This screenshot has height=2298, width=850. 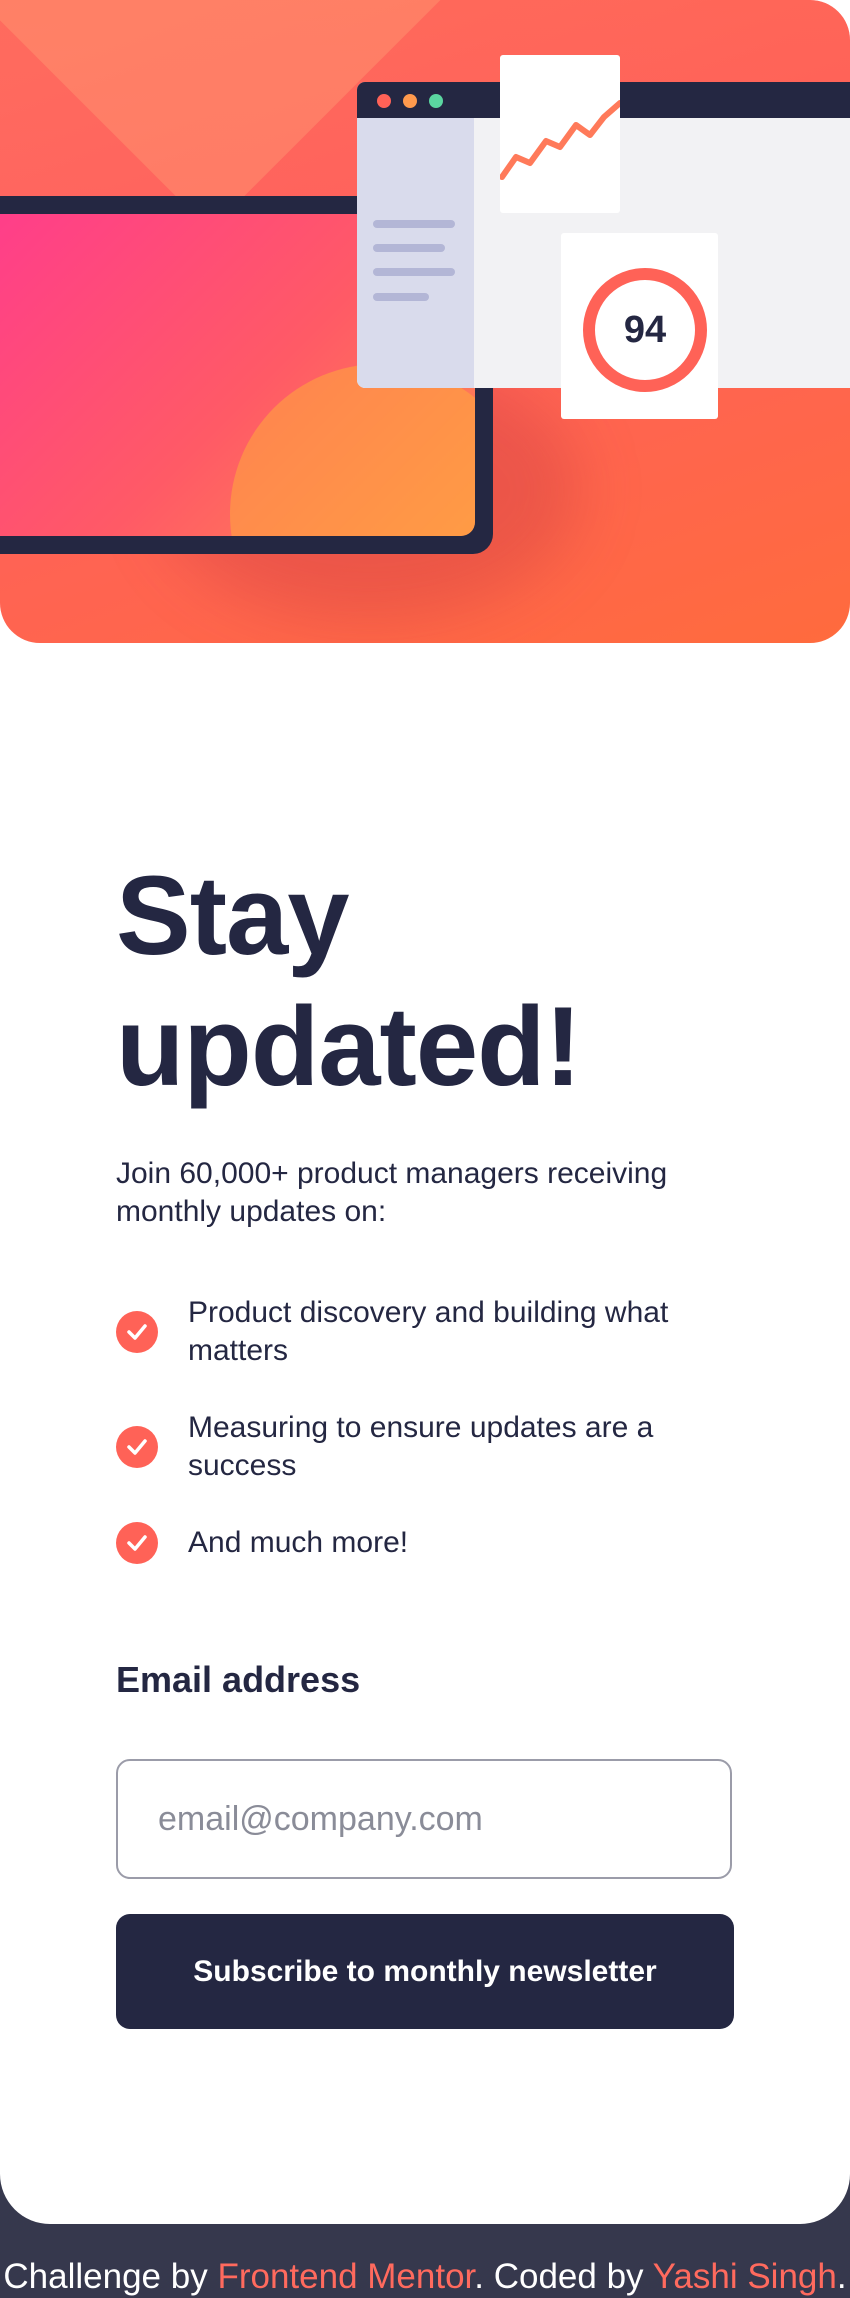 What do you see at coordinates (424, 1819) in the screenshot?
I see `email-input` at bounding box center [424, 1819].